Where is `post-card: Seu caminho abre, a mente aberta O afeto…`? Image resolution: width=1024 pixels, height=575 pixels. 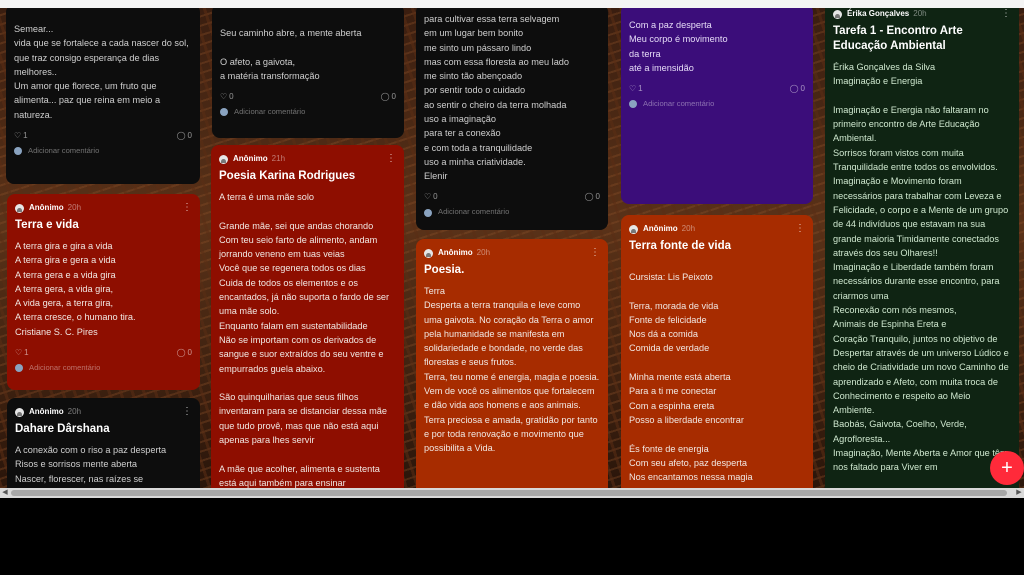
post-card: Seu caminho abre, a mente aberta O afeto… is located at coordinates (308, 73).